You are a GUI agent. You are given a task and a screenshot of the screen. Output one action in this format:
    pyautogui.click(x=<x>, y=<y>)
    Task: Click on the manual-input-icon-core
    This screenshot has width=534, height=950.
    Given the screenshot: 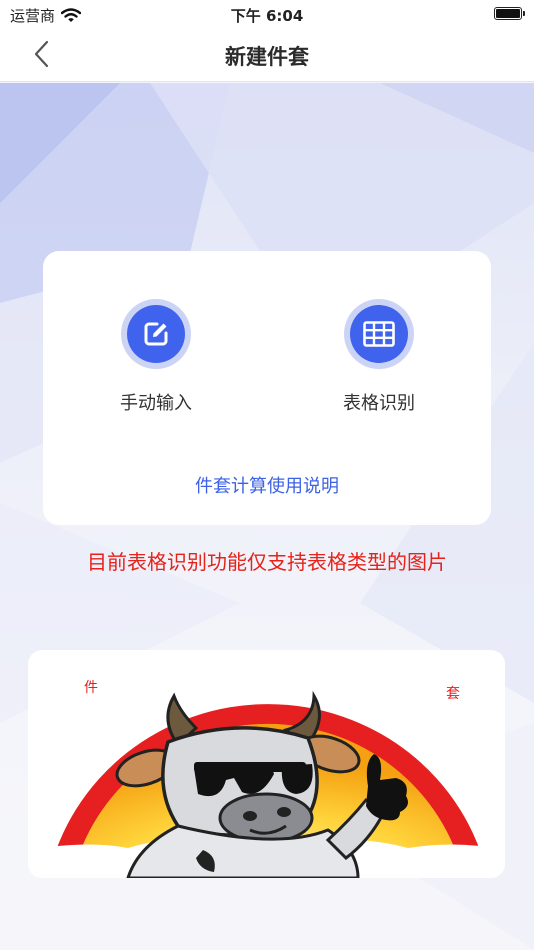 What is the action you would take?
    pyautogui.click(x=156, y=334)
    